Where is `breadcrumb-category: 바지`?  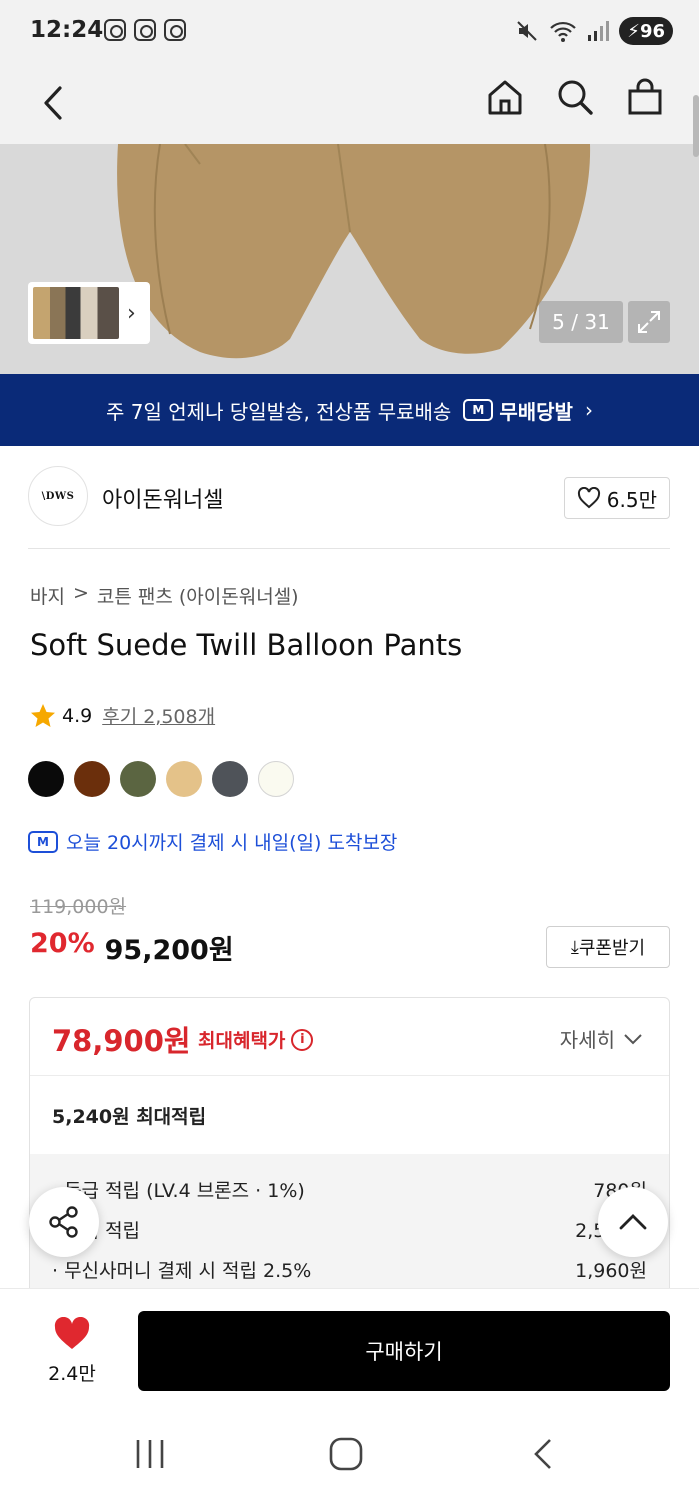 breadcrumb-category: 바지 is located at coordinates (47, 595).